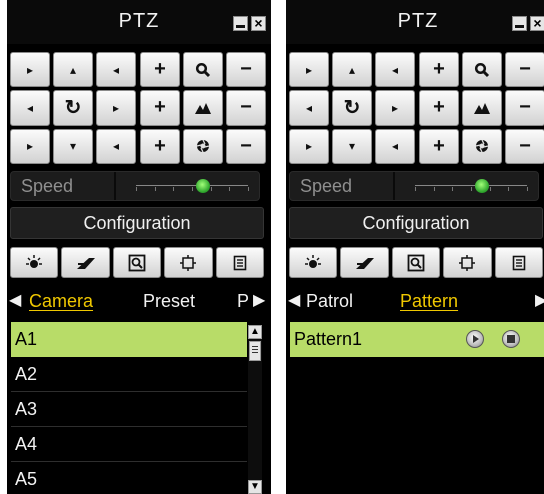  I want to click on tab-bar: ◀ Patrol Pattern ▶, so click(415, 301).